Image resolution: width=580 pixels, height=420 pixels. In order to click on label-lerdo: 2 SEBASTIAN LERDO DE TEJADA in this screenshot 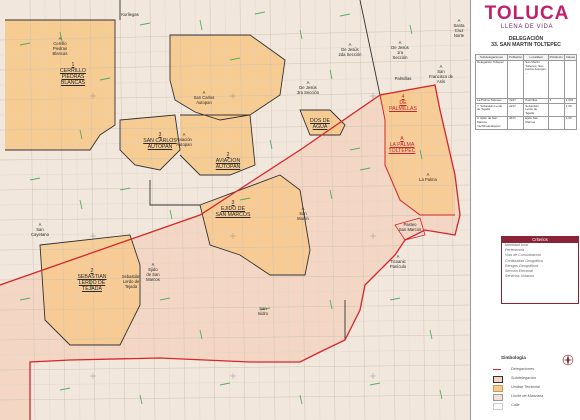, I will do `click(92, 280)`.